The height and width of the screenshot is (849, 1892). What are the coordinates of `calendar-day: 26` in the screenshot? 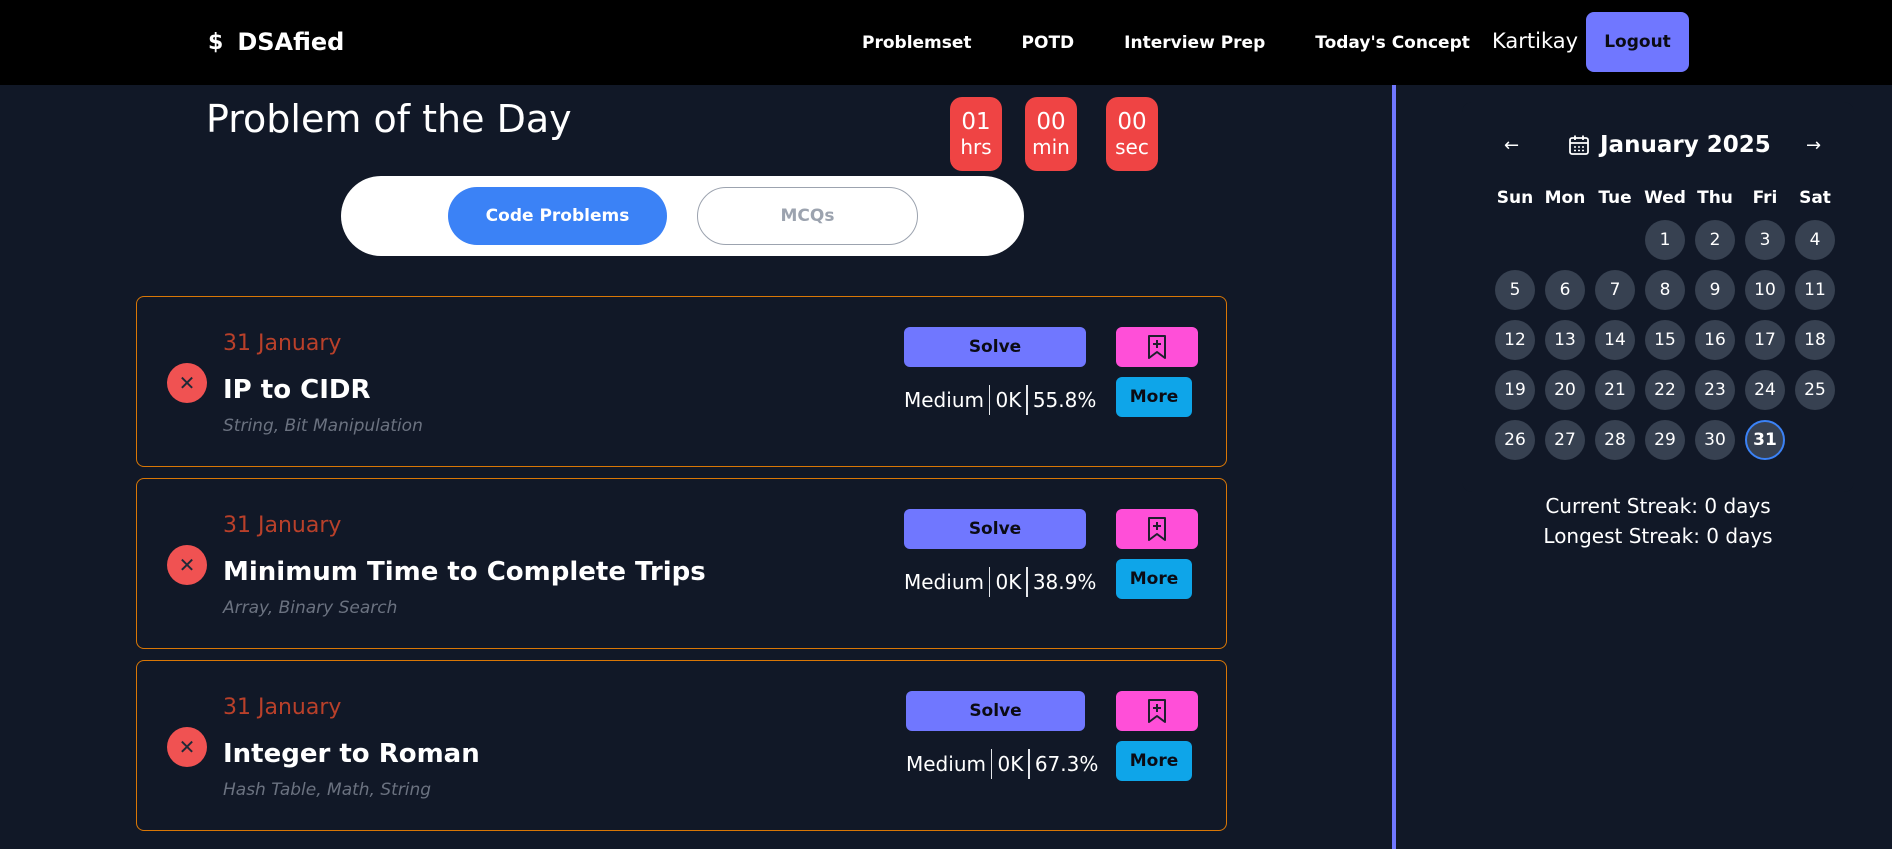 It's located at (1515, 440).